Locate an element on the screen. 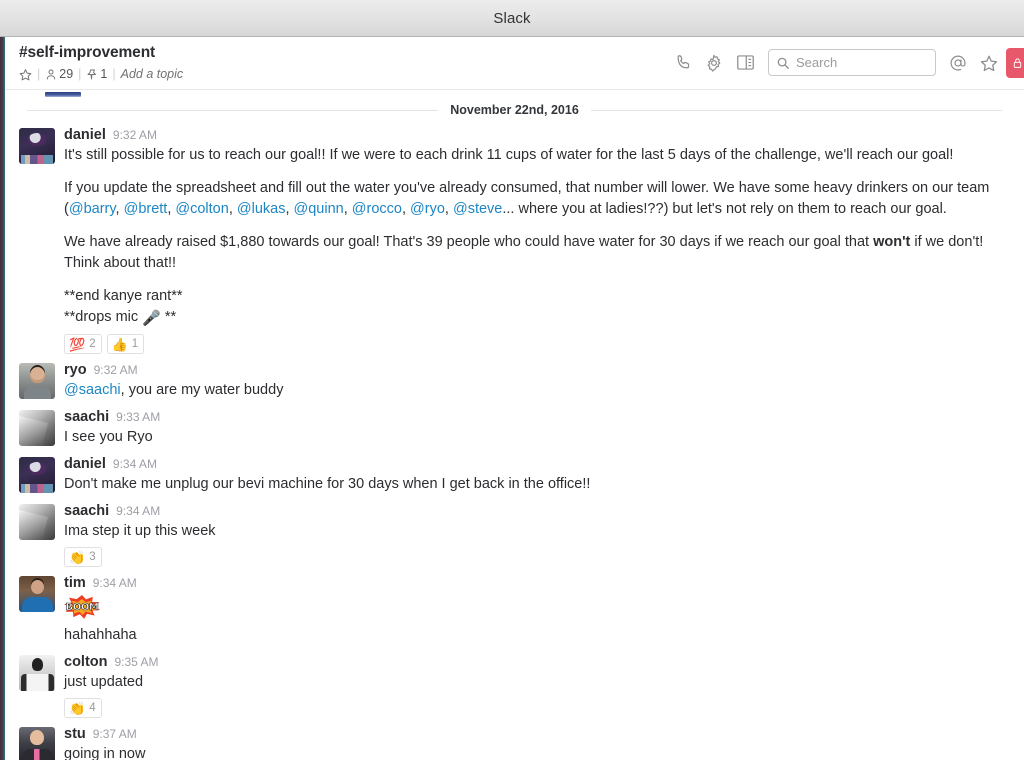 The width and height of the screenshot is (1024, 760). message-text-run: Ima step it up this week is located at coordinates (140, 531).